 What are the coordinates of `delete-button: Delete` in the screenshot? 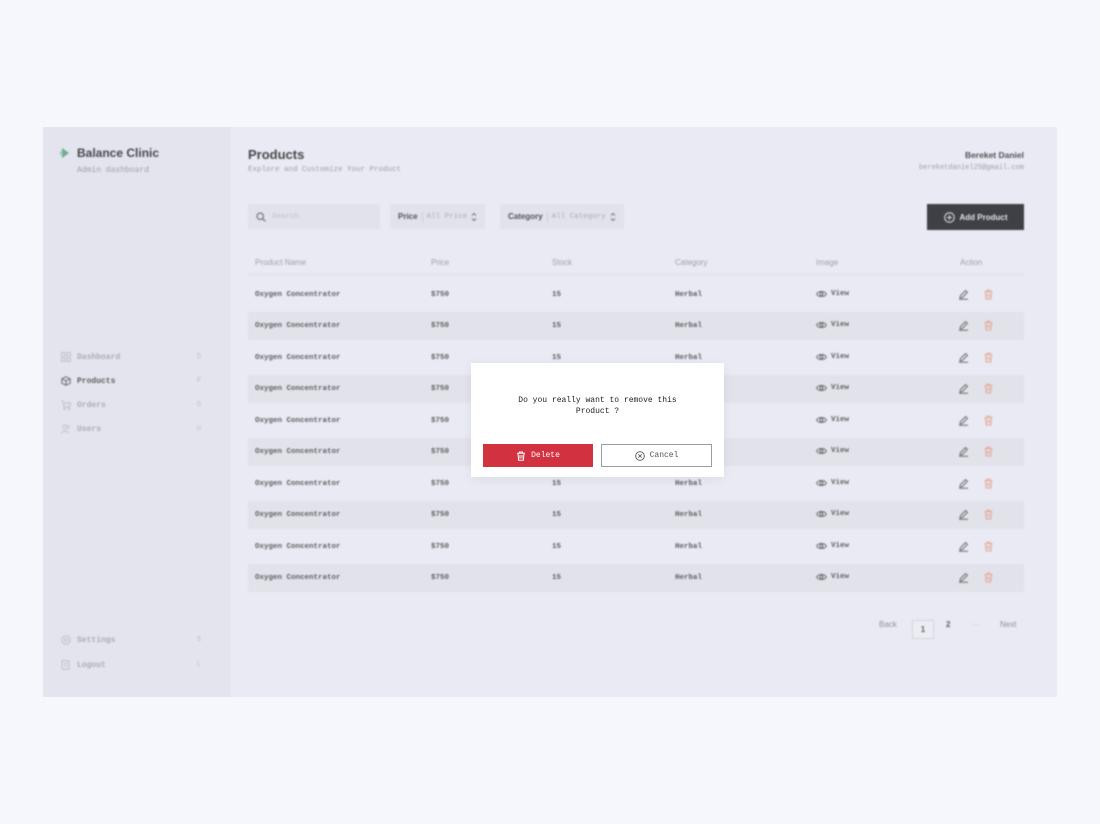 It's located at (538, 455).